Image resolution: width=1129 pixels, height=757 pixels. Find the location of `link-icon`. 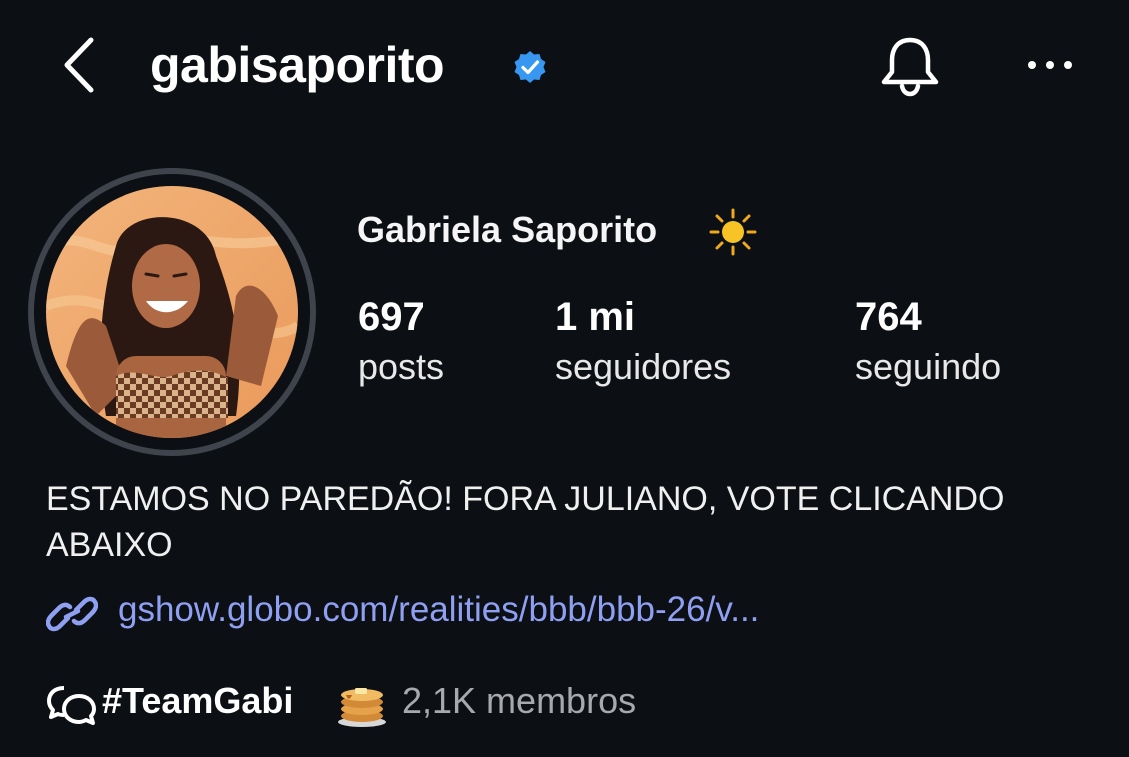

link-icon is located at coordinates (72, 614).